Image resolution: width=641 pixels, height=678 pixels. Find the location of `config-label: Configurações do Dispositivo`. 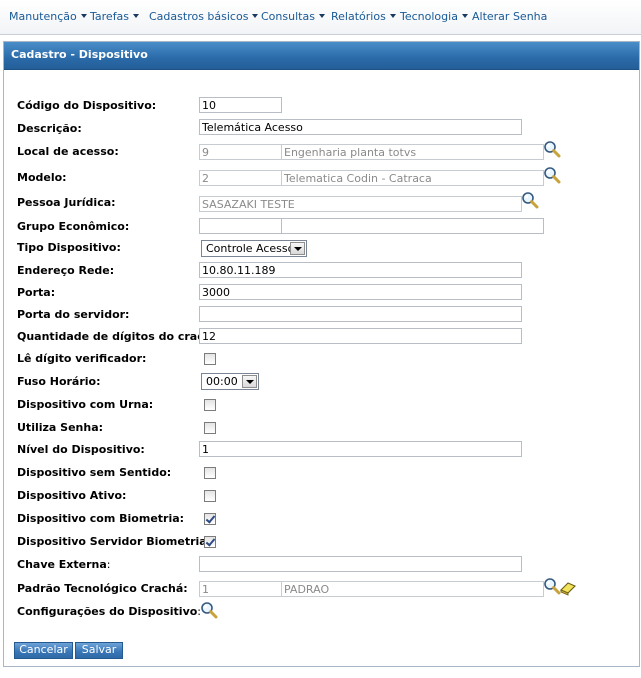

config-label: Configurações do Dispositivo is located at coordinates (107, 611).